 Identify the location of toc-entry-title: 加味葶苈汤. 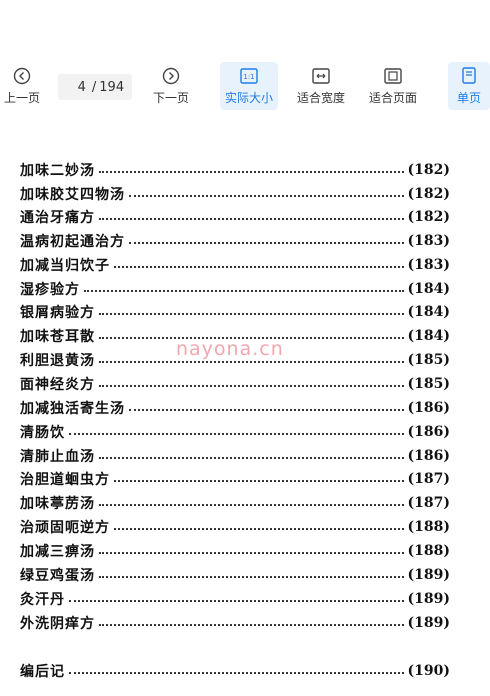
(57, 504).